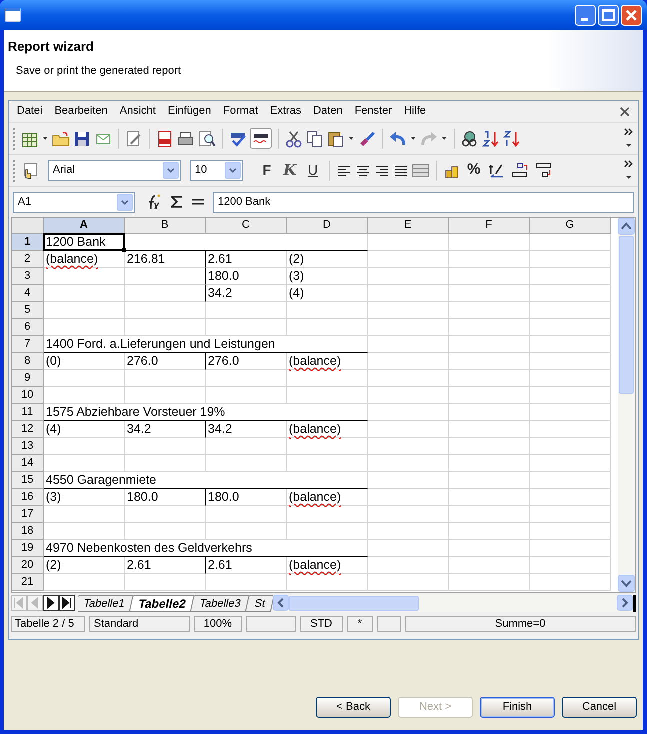 This screenshot has width=647, height=734. I want to click on first-sheet-button, so click(19, 603).